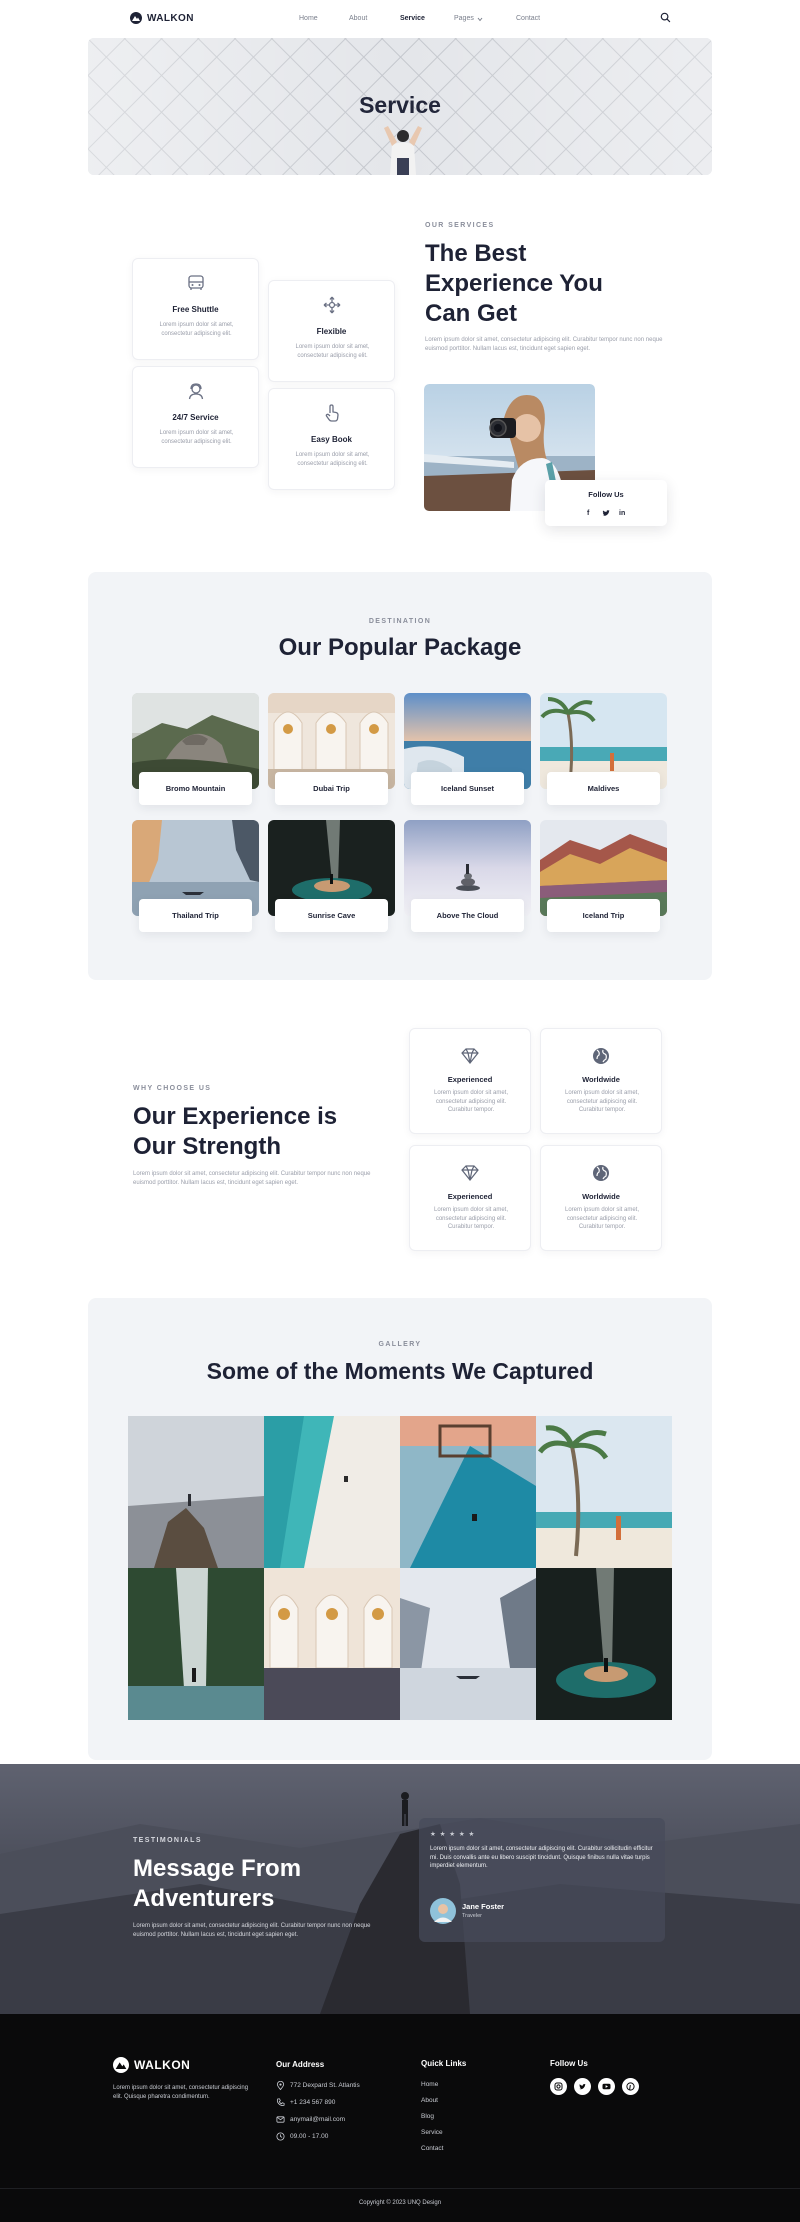 The width and height of the screenshot is (800, 2222). I want to click on chevron-down-icon, so click(480, 19).